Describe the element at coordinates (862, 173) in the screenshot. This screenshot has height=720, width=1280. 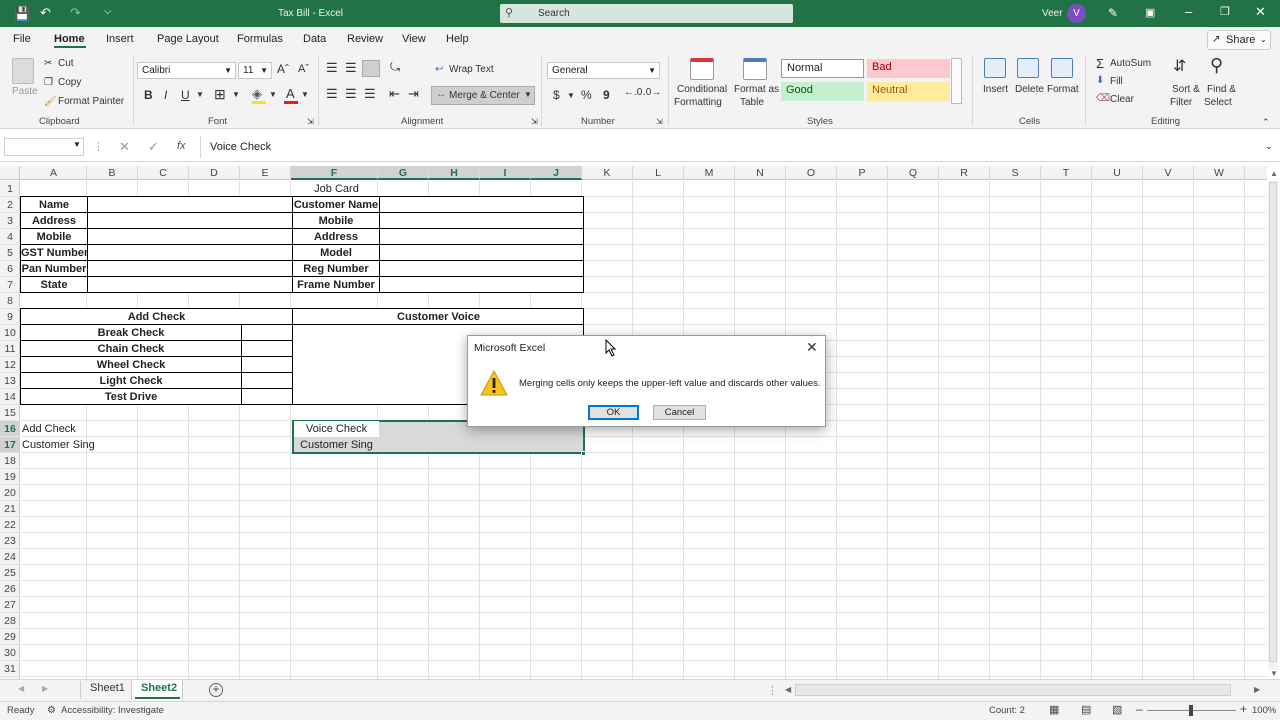
I see `column-header-p: P` at that location.